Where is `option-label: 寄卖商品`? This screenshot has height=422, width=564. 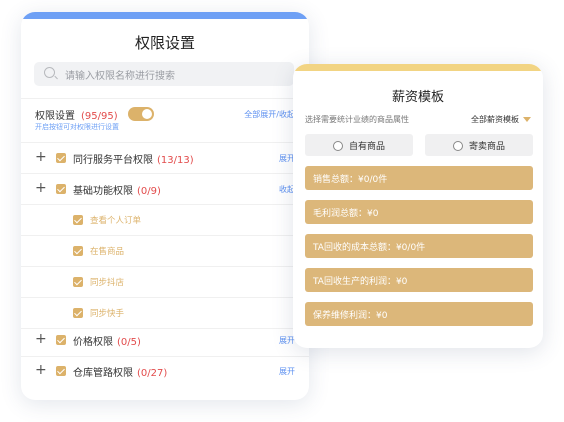 option-label: 寄卖商品 is located at coordinates (487, 147).